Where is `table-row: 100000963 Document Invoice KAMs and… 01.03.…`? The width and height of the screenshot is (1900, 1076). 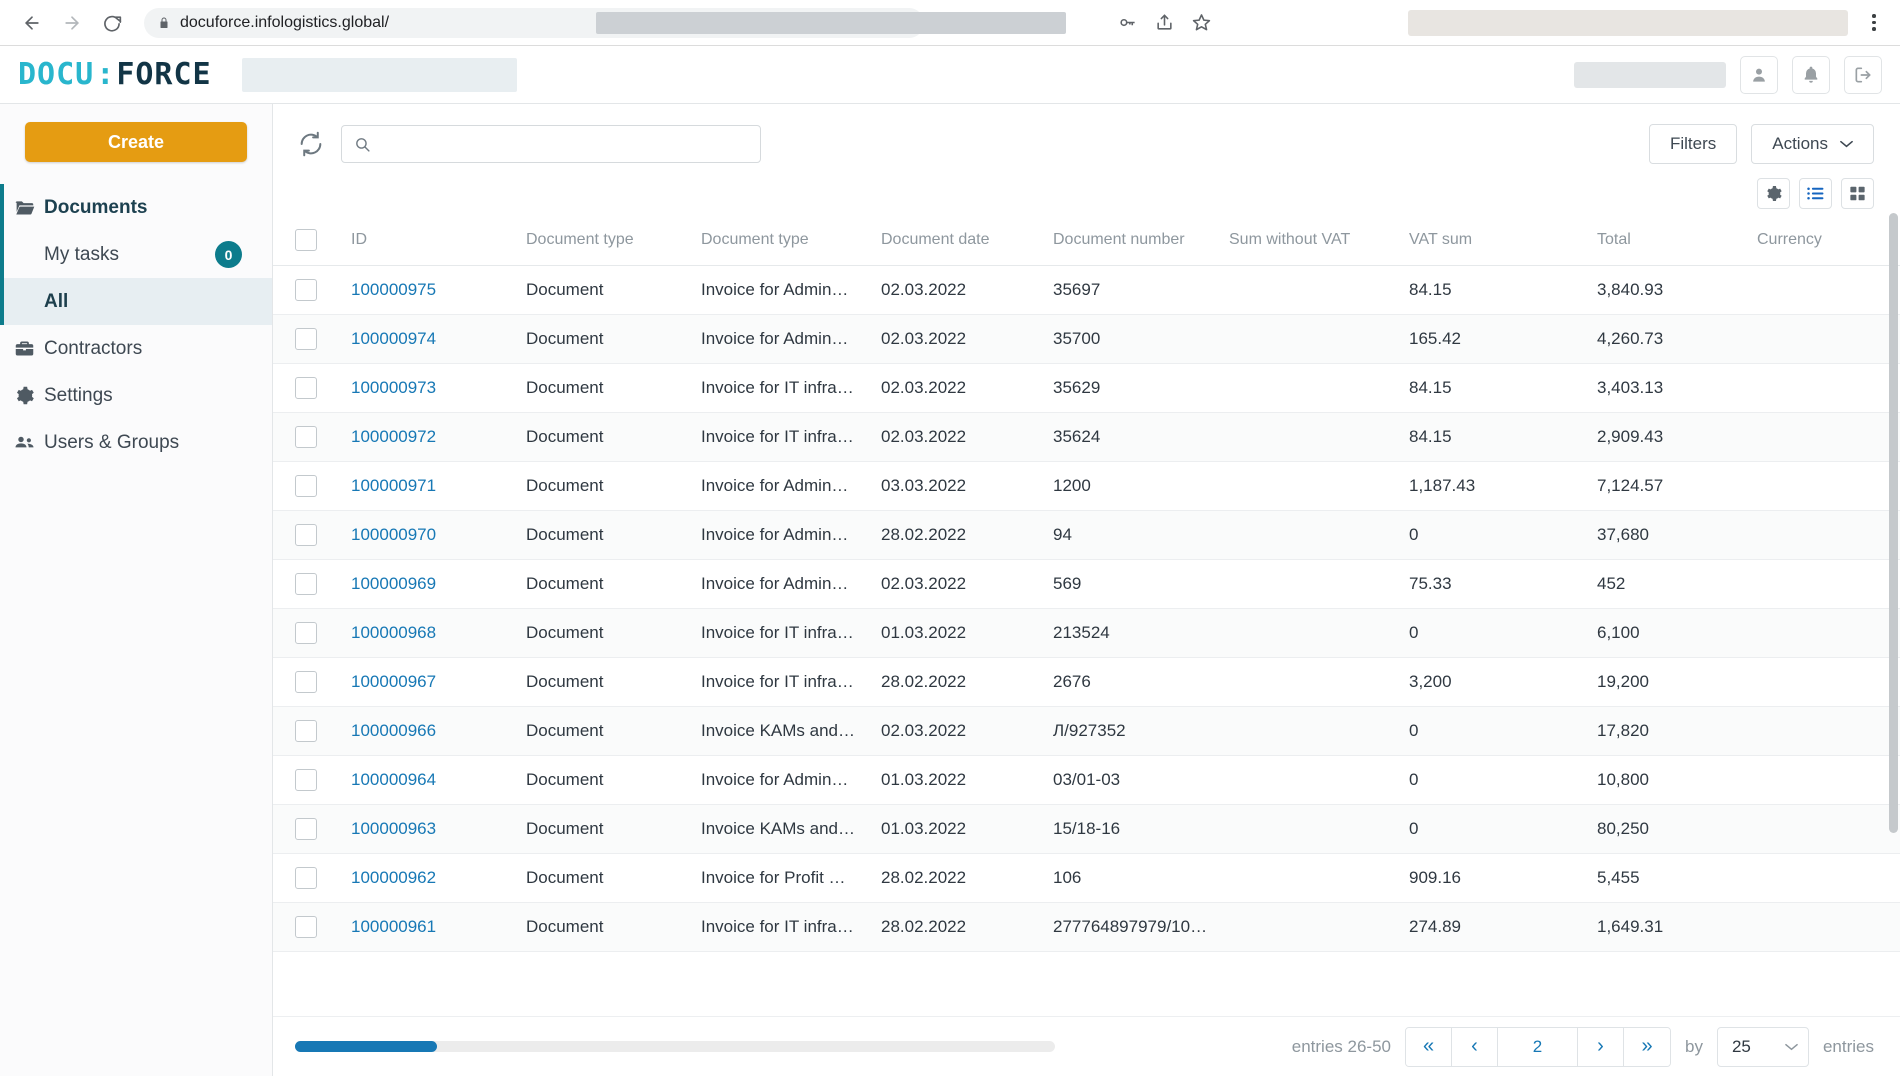
table-row: 100000963 Document Invoice KAMs and… 01.03.… is located at coordinates (1086, 829).